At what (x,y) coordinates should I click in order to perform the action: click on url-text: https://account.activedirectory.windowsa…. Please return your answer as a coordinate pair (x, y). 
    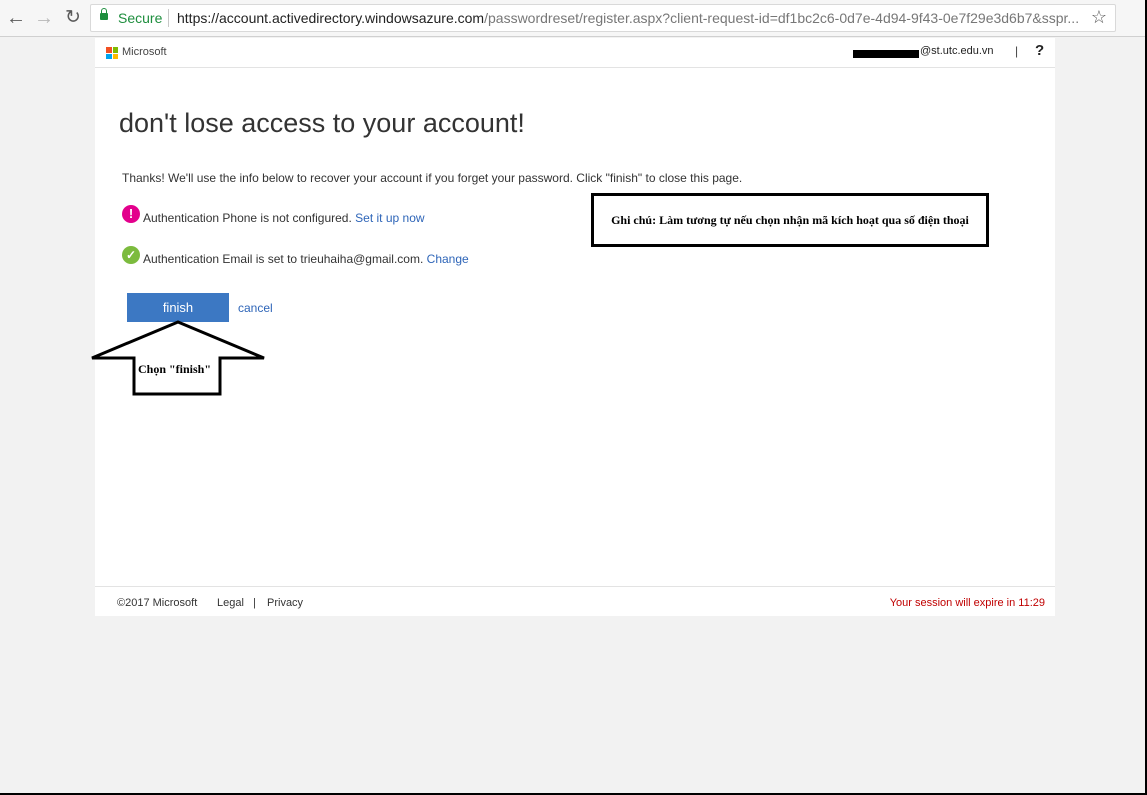
    Looking at the image, I should click on (629, 18).